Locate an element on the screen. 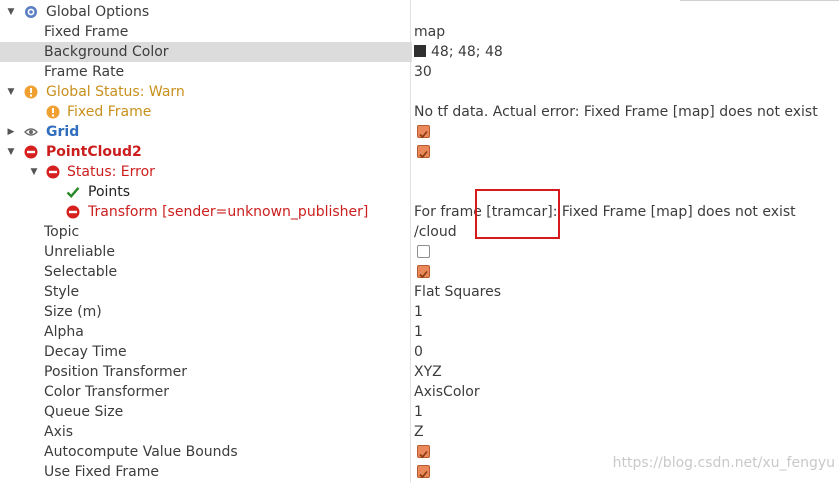 The height and width of the screenshot is (486, 839). row-label: PointCloud2 is located at coordinates (94, 152).